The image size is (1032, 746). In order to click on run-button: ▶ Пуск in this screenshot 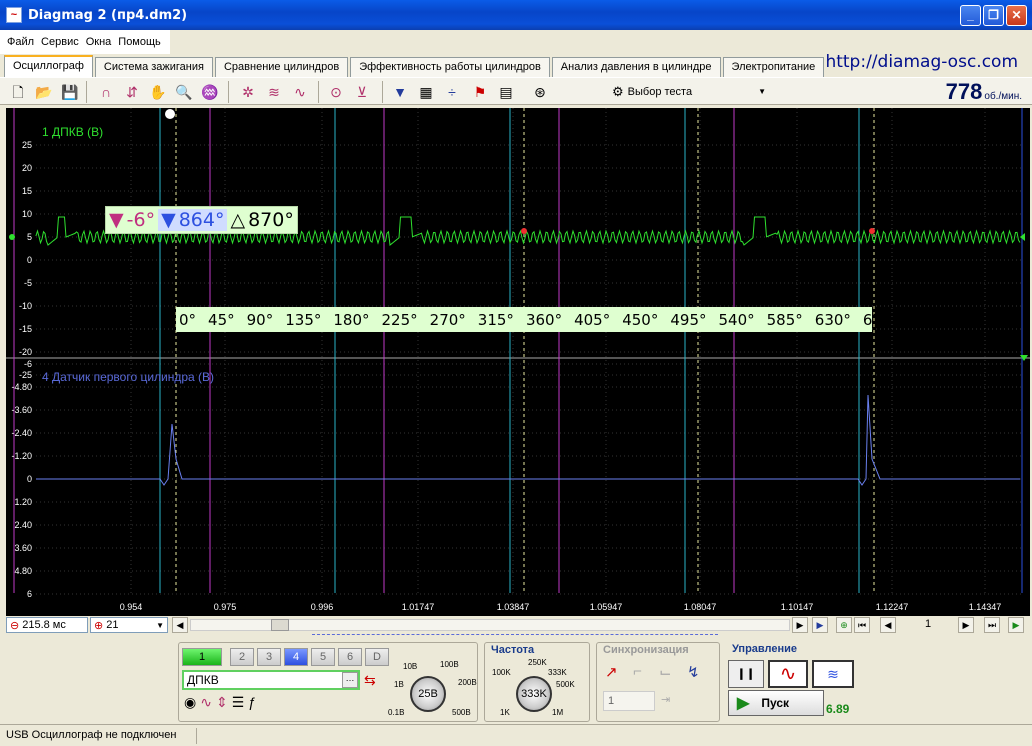, I will do `click(776, 703)`.